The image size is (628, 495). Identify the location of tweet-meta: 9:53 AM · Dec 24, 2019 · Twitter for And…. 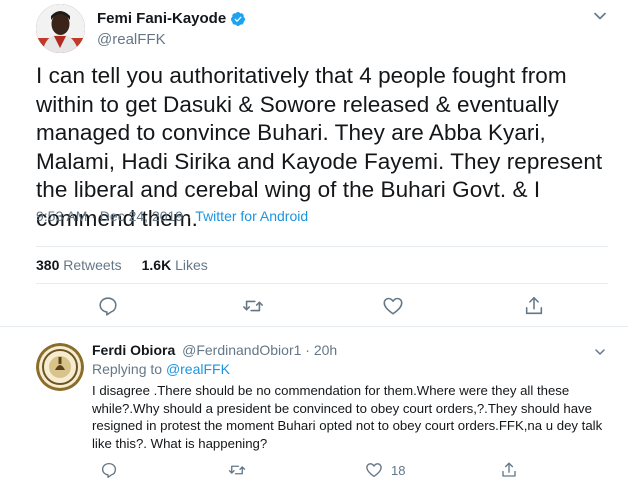
(172, 216).